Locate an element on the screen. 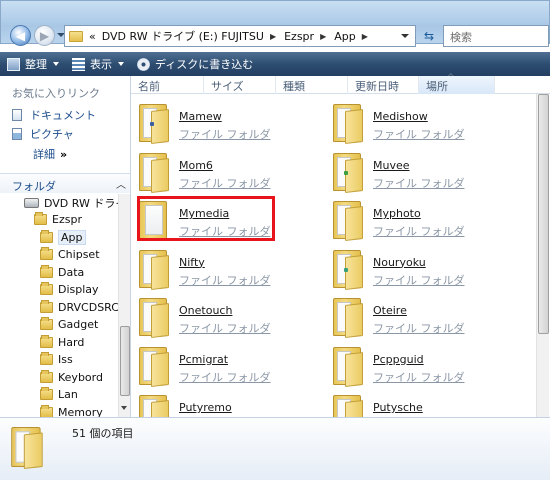  breadcrumb-drive: DVD RW ドライブ (E:) FUJITSU is located at coordinates (183, 36).